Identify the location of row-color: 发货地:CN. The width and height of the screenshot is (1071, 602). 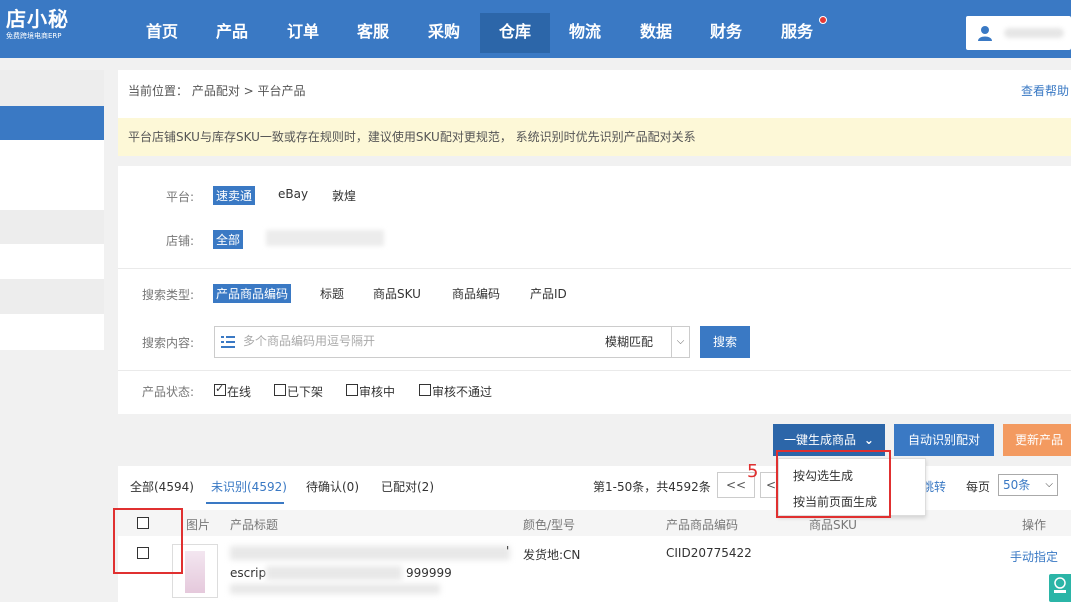
(552, 555).